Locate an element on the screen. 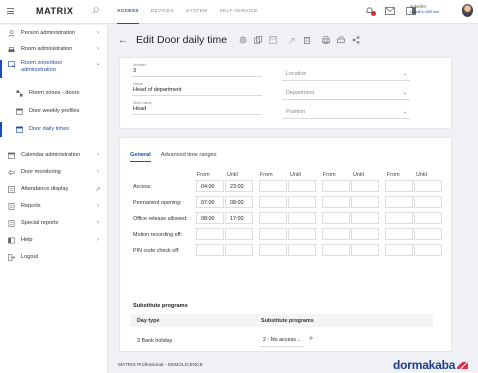  table-row: 3 Bank holiday is located at coordinates (155, 341).